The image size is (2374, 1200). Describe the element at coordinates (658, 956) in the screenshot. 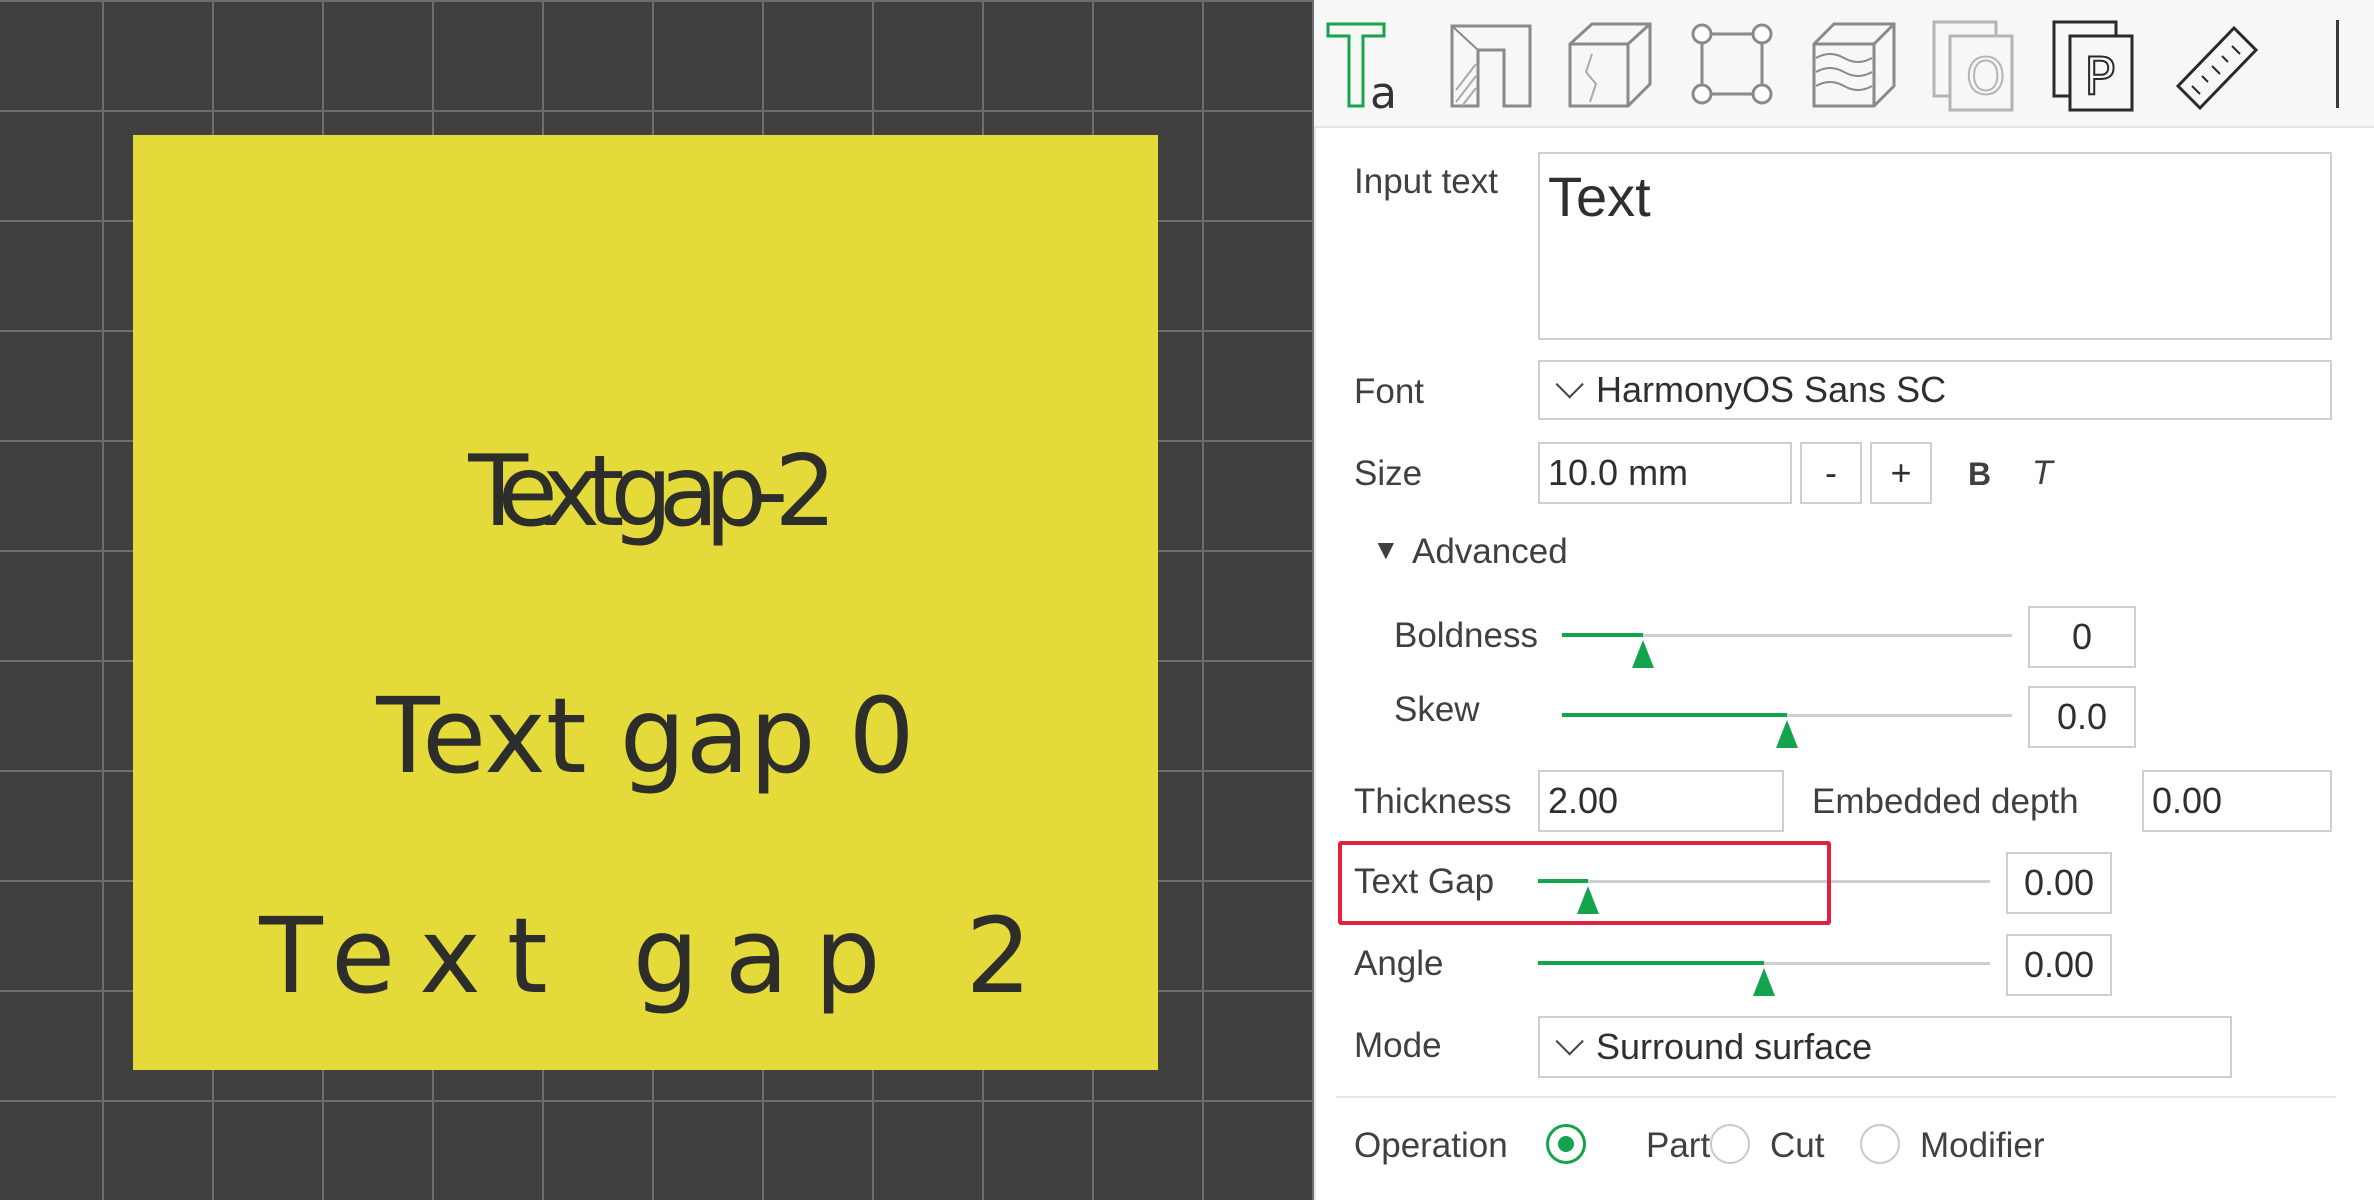

I see `sample-text-gap-2: Text gap 2` at that location.